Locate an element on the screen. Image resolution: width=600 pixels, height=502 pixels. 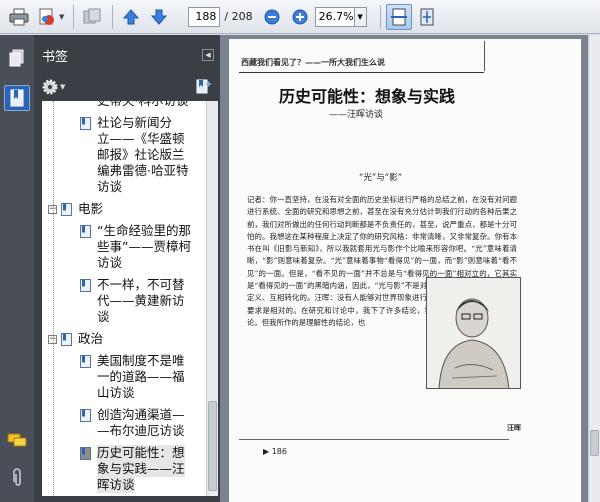
previous-page-button is located at coordinates (131, 17).